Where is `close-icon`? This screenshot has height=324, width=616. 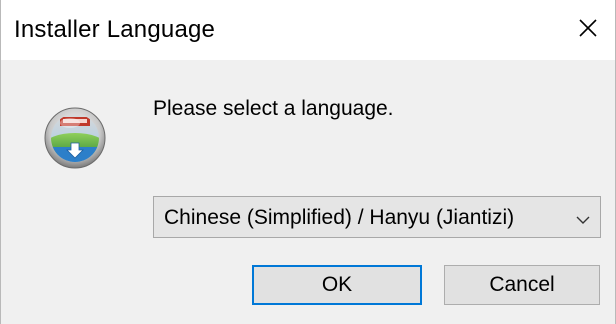 close-icon is located at coordinates (588, 28).